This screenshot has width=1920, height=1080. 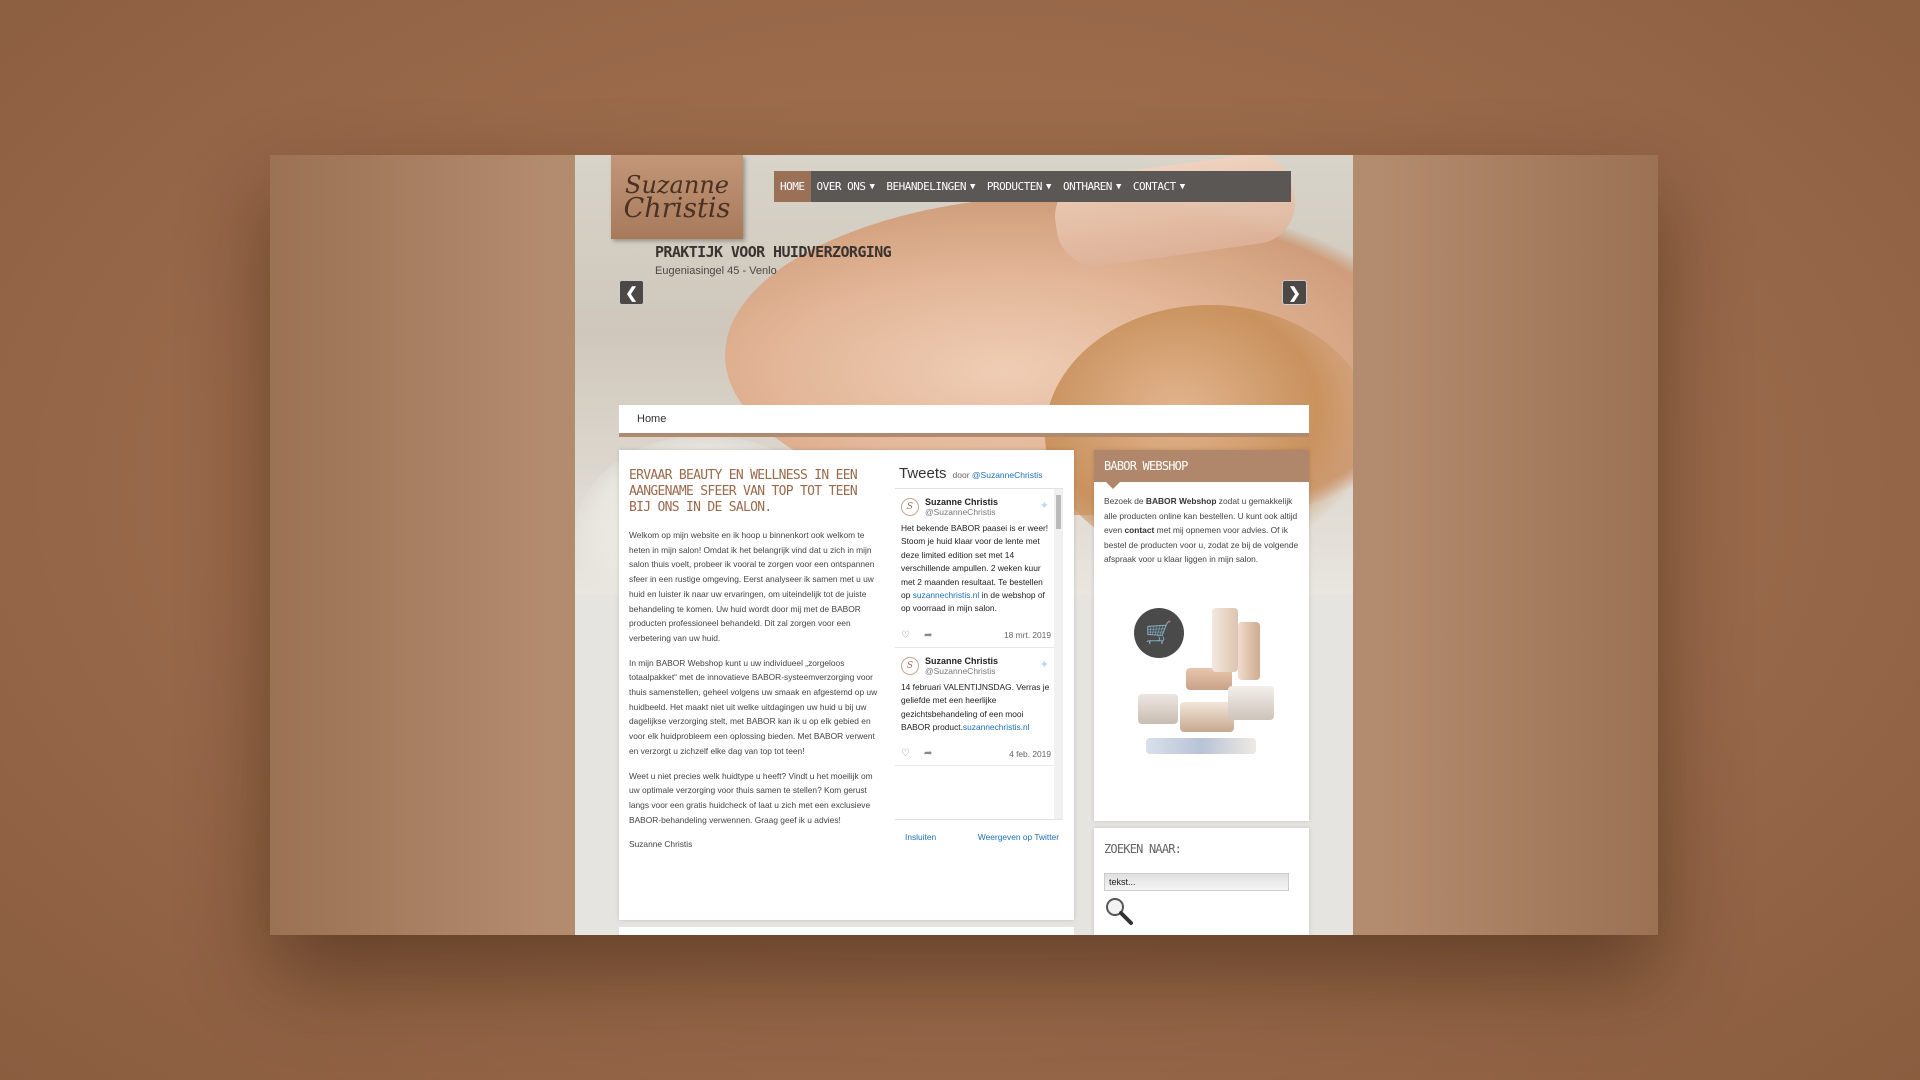 I want to click on nav-over-ons: OVER ONS ▼, so click(x=846, y=186).